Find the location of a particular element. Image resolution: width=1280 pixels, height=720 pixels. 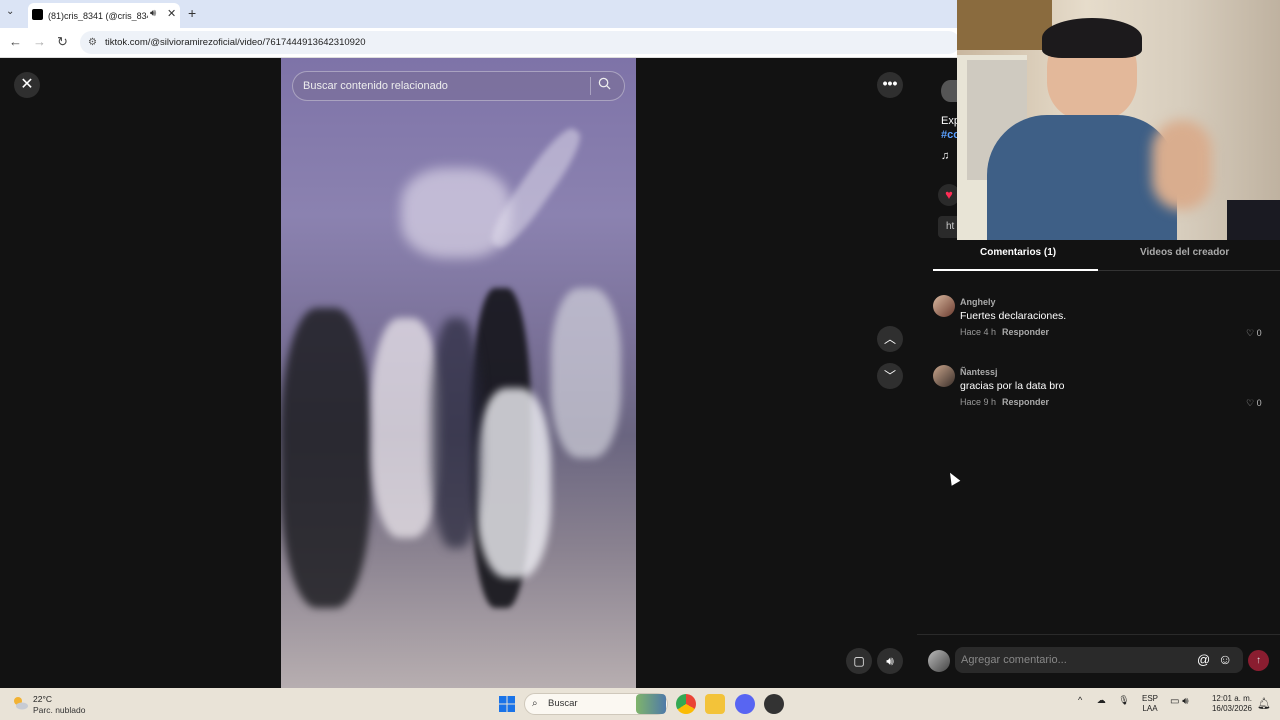

tab-search-icon: ⌄ is located at coordinates (10, 11).